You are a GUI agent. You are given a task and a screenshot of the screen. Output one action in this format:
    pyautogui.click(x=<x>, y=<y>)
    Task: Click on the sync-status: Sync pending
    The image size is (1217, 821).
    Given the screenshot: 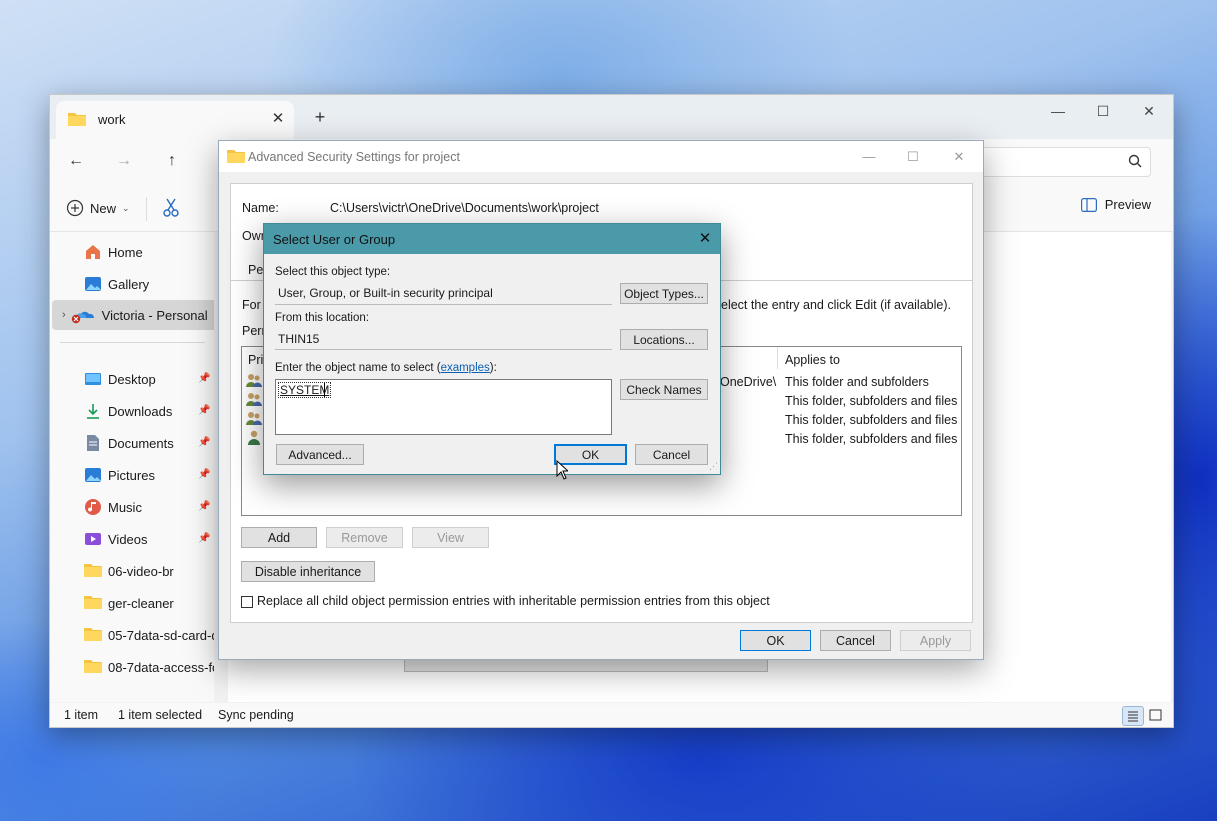 What is the action you would take?
    pyautogui.click(x=256, y=715)
    